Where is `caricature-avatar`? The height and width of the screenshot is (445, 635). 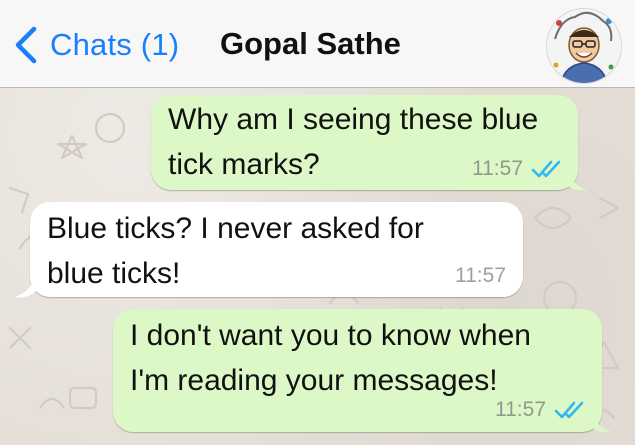 caricature-avatar is located at coordinates (584, 46).